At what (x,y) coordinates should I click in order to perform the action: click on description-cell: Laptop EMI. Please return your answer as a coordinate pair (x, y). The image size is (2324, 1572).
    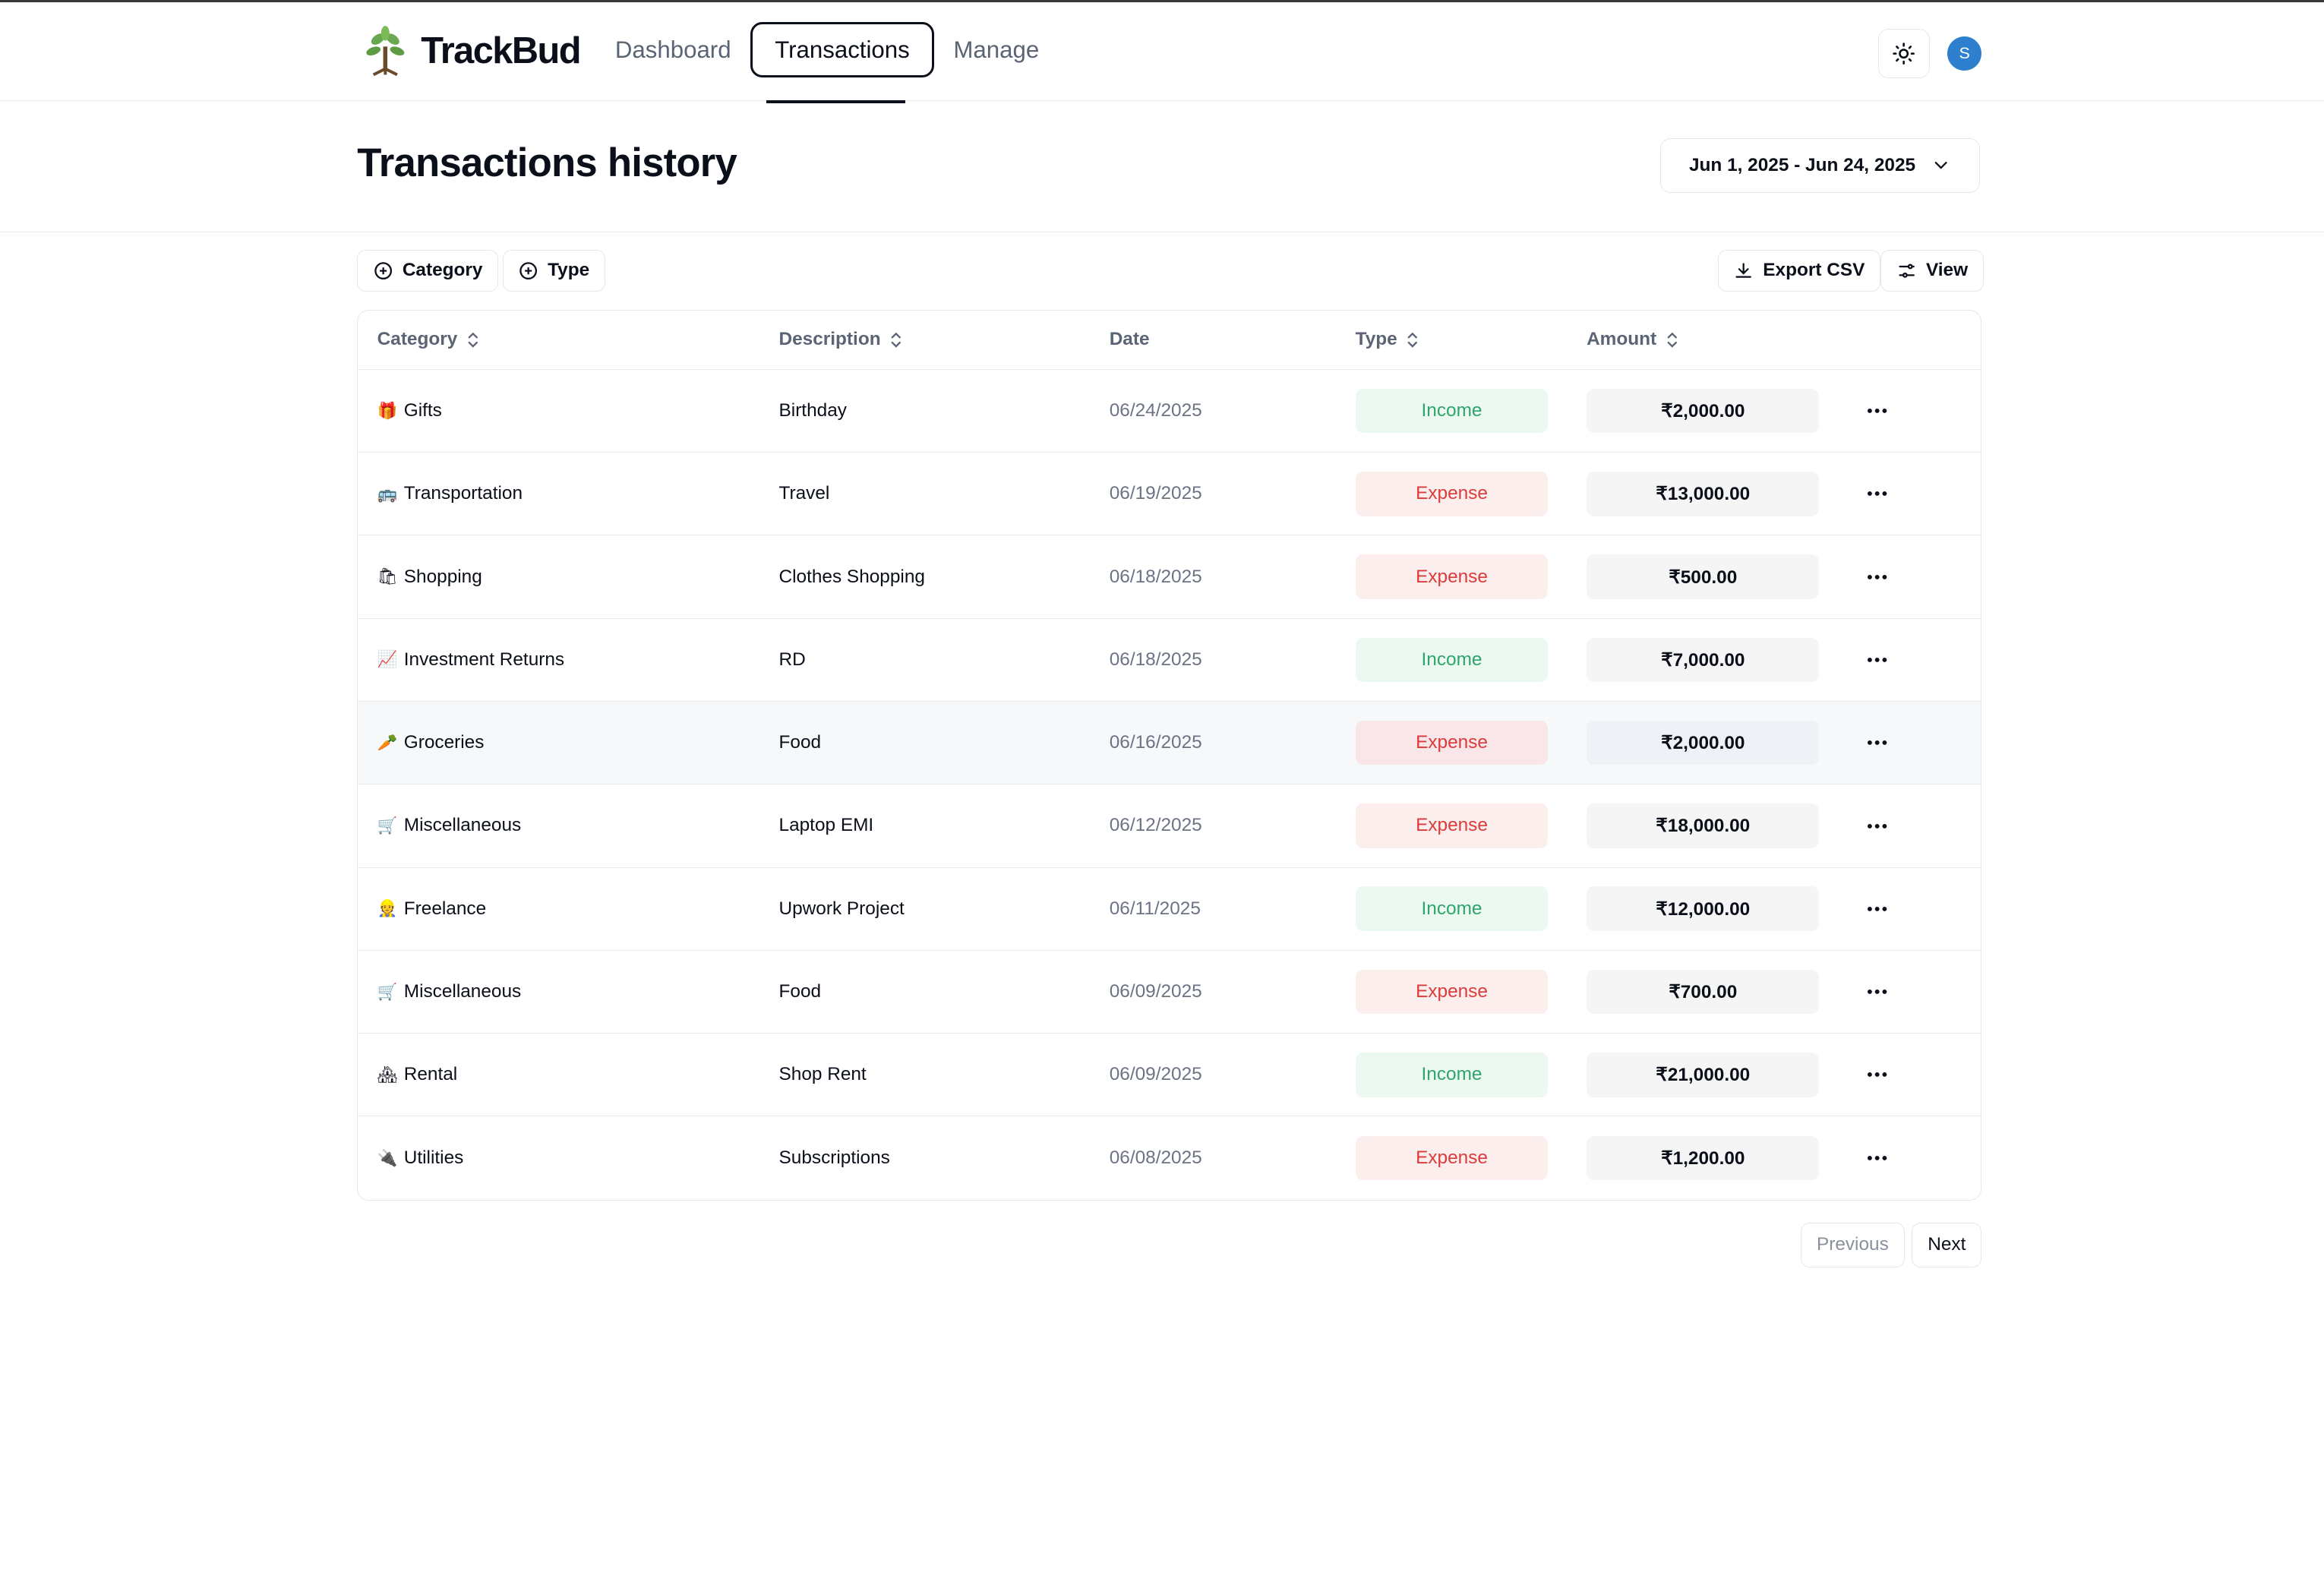
    Looking at the image, I should click on (826, 825).